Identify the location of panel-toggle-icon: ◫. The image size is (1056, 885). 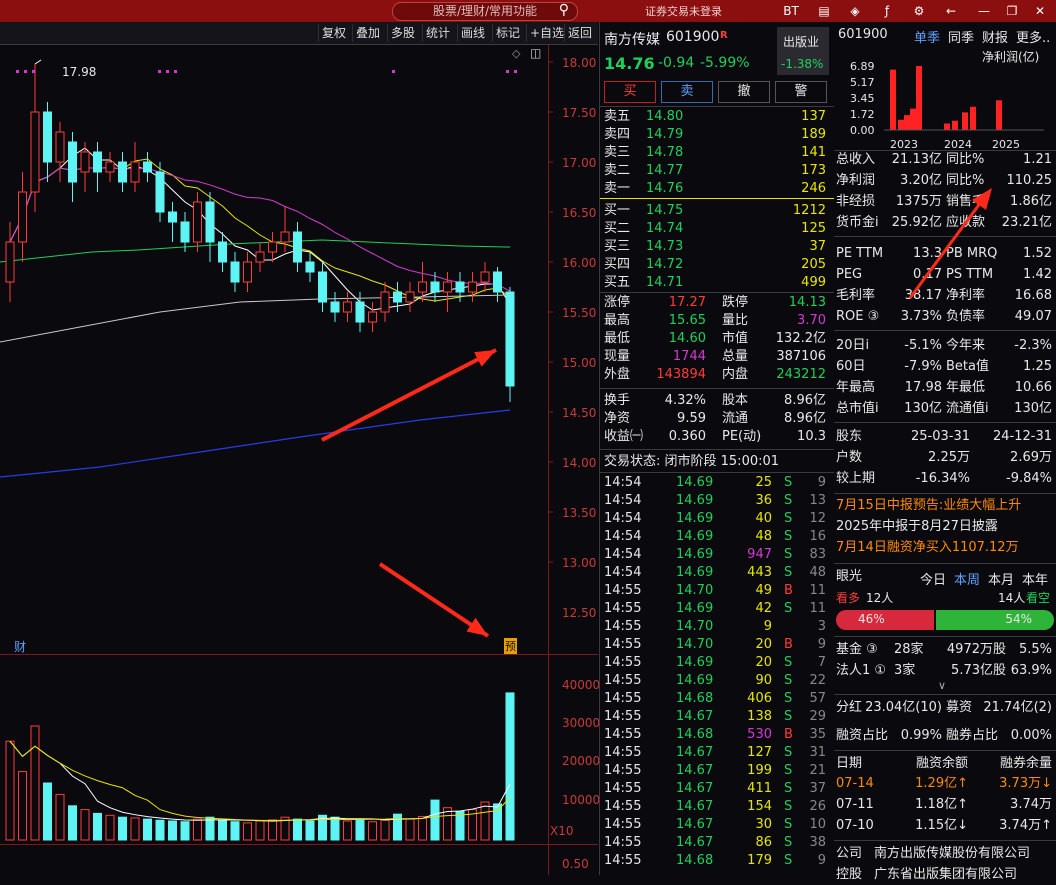
(535, 53).